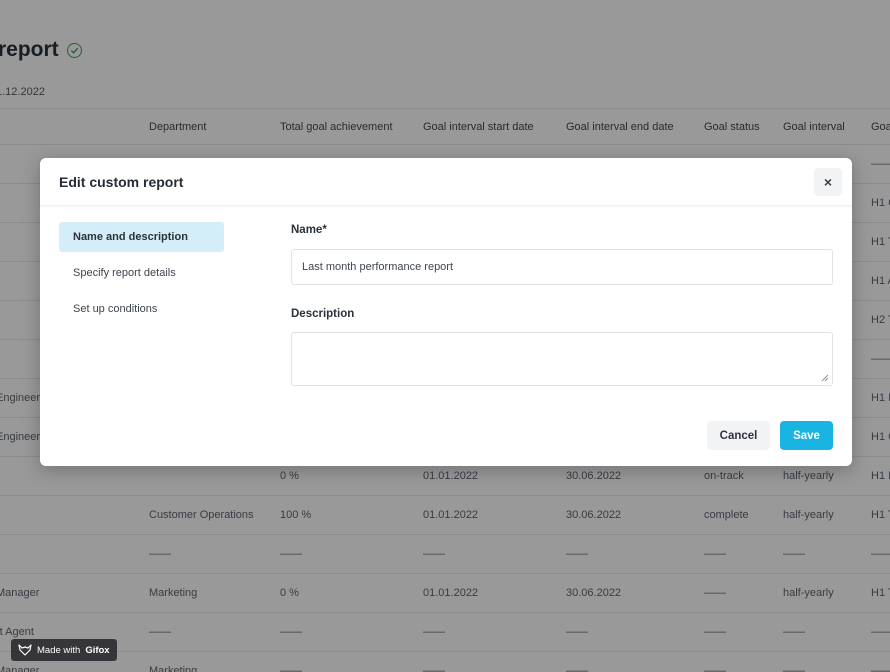 The width and height of the screenshot is (890, 672). Describe the element at coordinates (25, 650) in the screenshot. I see `fox-logo-icon` at that location.